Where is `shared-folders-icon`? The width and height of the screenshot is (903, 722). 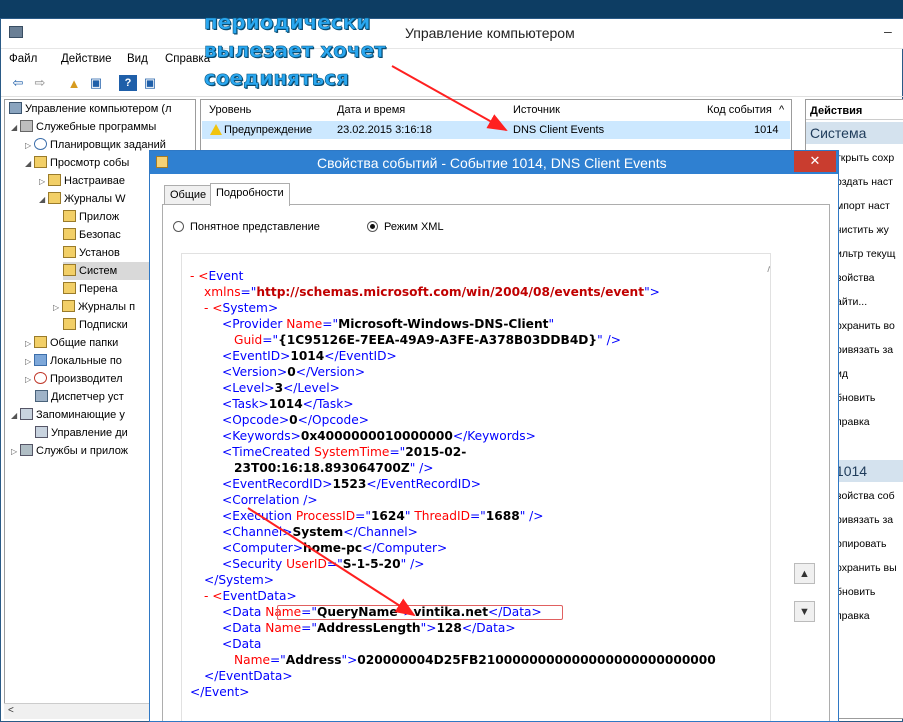
shared-folders-icon is located at coordinates (40, 342).